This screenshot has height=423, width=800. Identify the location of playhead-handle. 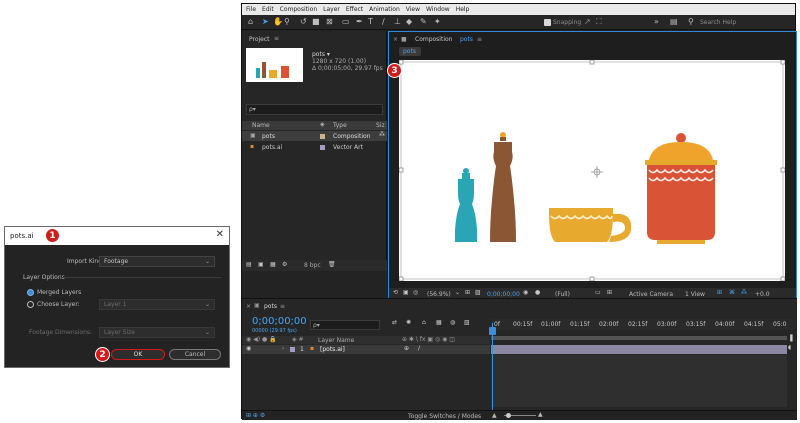
(492, 331).